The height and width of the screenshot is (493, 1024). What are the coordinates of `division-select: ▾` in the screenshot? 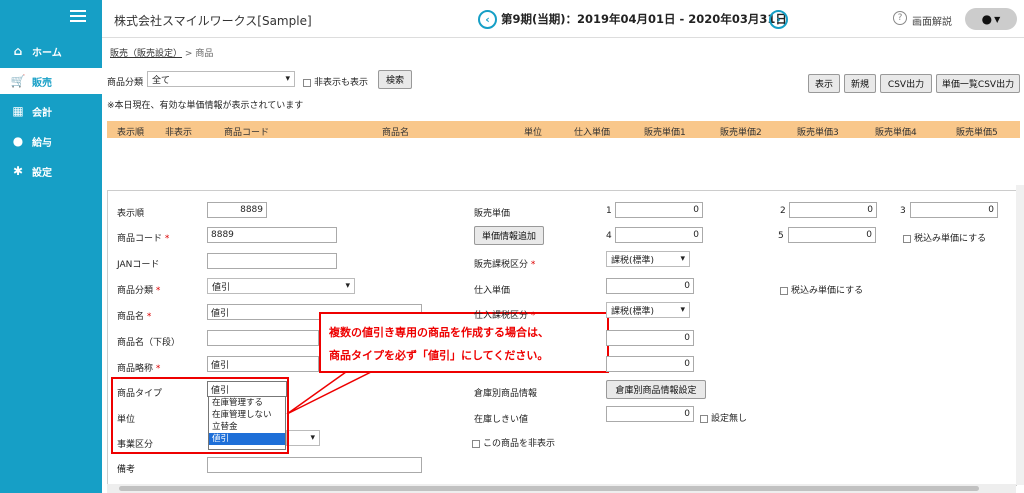 It's located at (303, 438).